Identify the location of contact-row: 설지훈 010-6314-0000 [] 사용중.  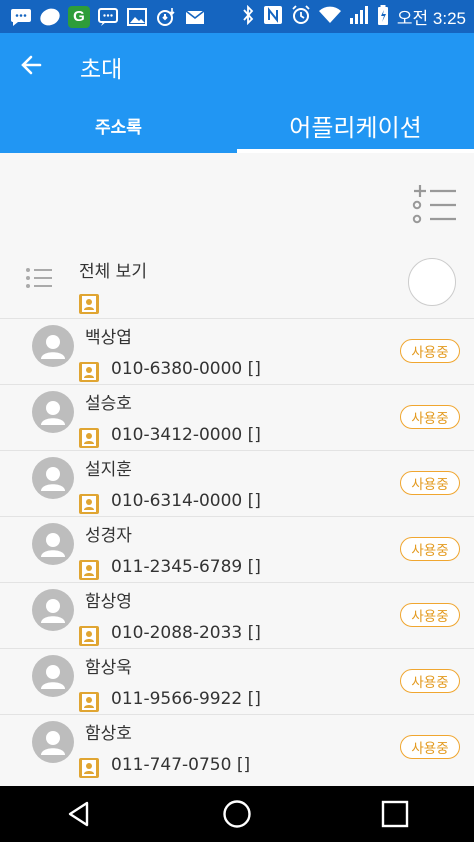
(237, 483).